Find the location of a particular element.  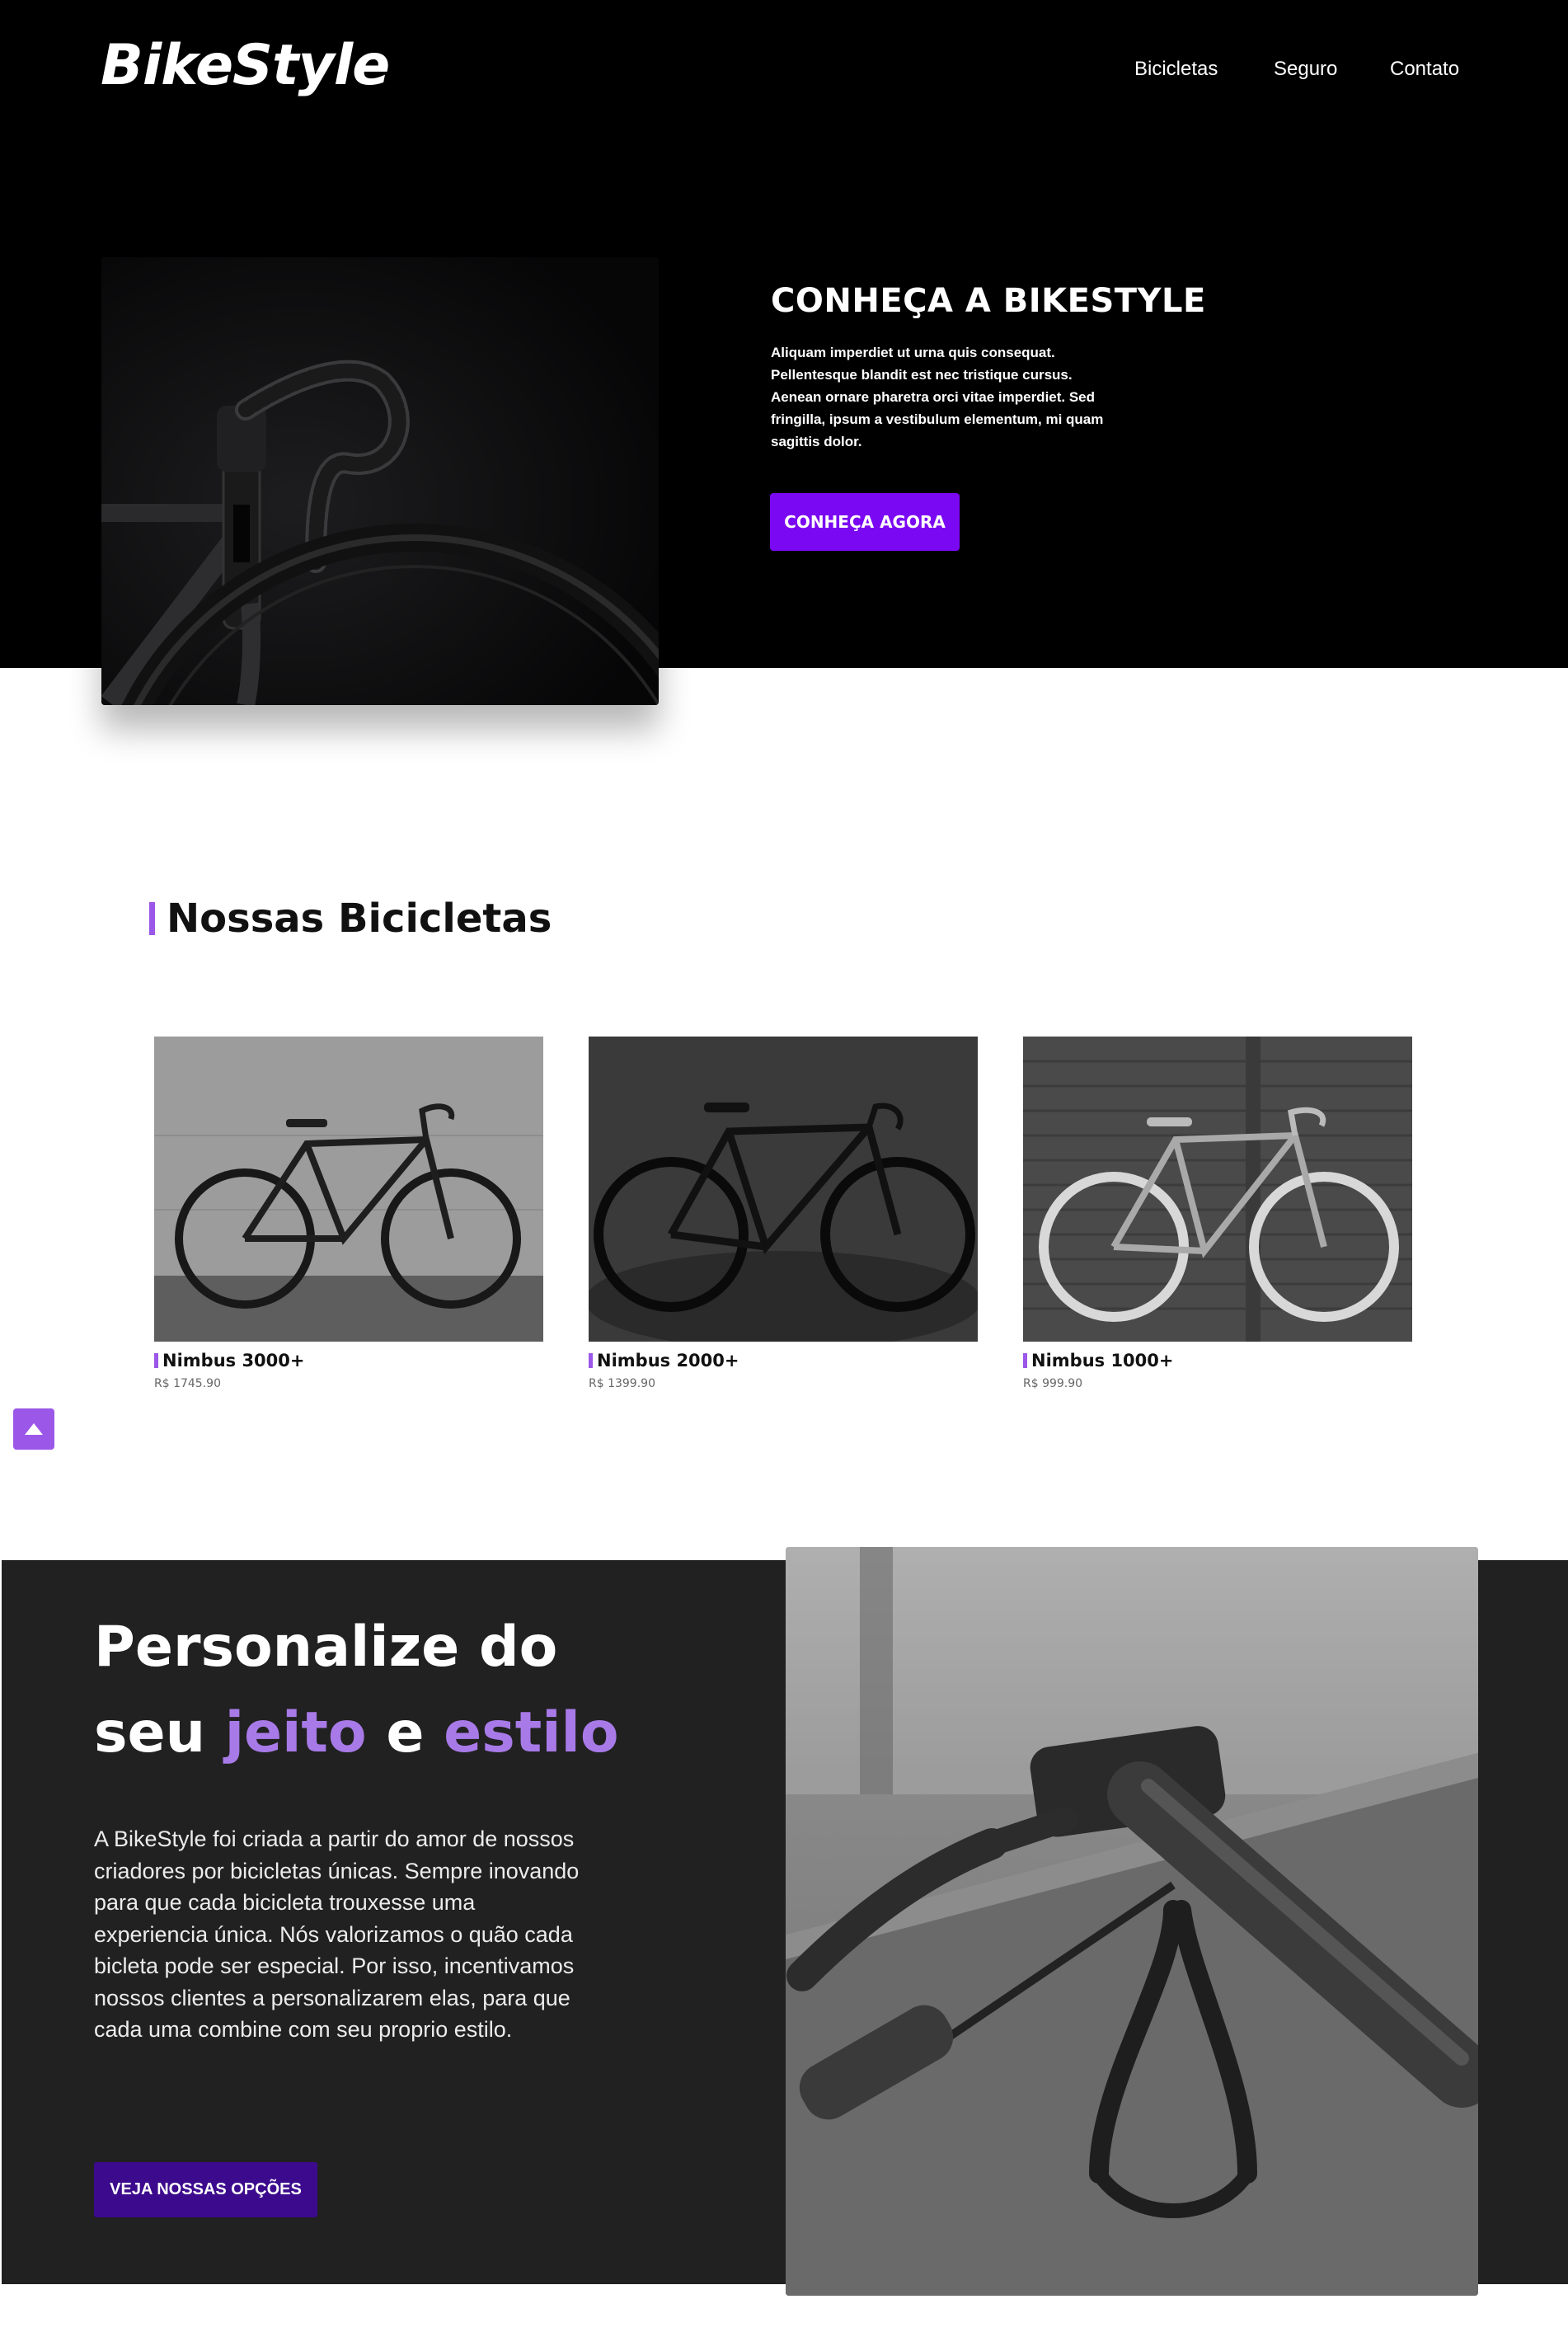

logo: BikeStyle is located at coordinates (245, 65).